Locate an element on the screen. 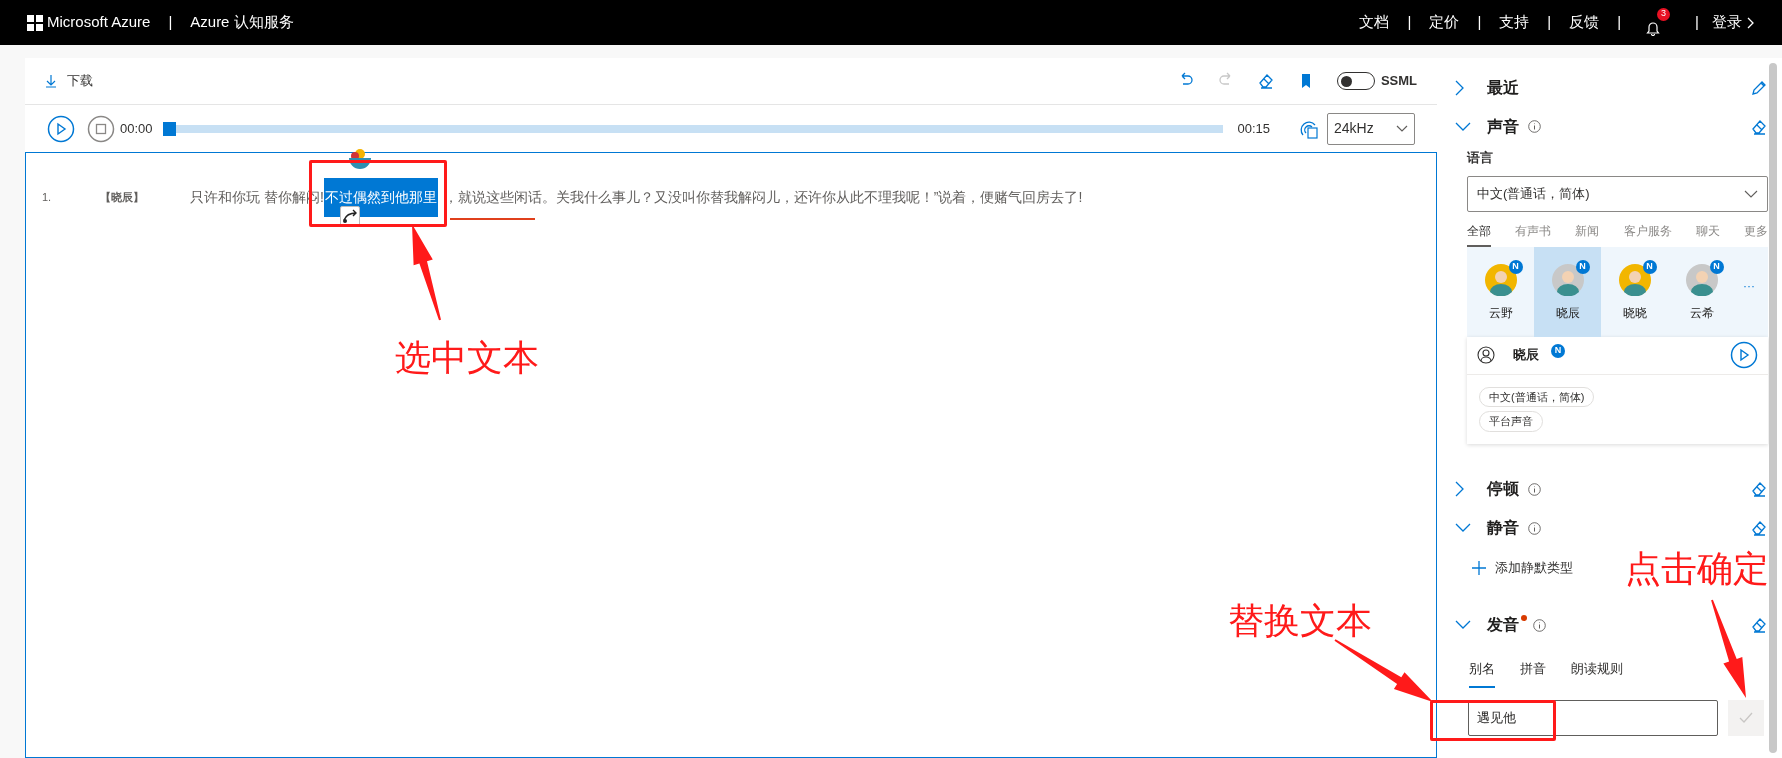 This screenshot has width=1782, height=758. progress-thumb is located at coordinates (169, 128).